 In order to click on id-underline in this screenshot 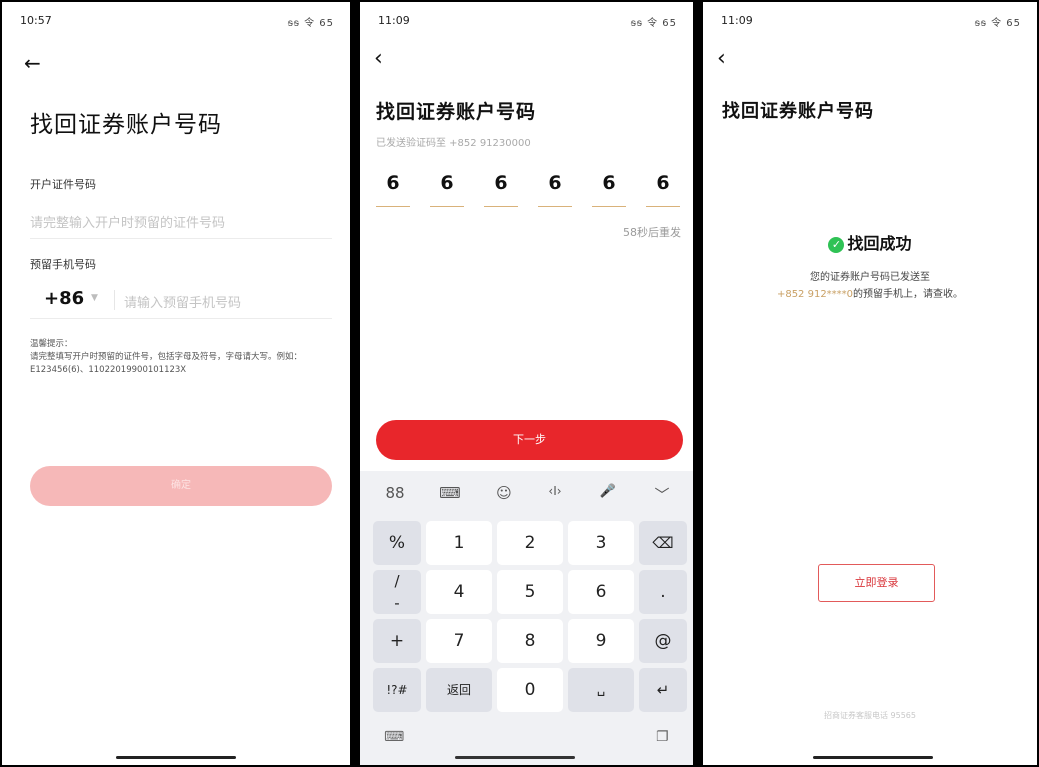, I will do `click(181, 238)`.